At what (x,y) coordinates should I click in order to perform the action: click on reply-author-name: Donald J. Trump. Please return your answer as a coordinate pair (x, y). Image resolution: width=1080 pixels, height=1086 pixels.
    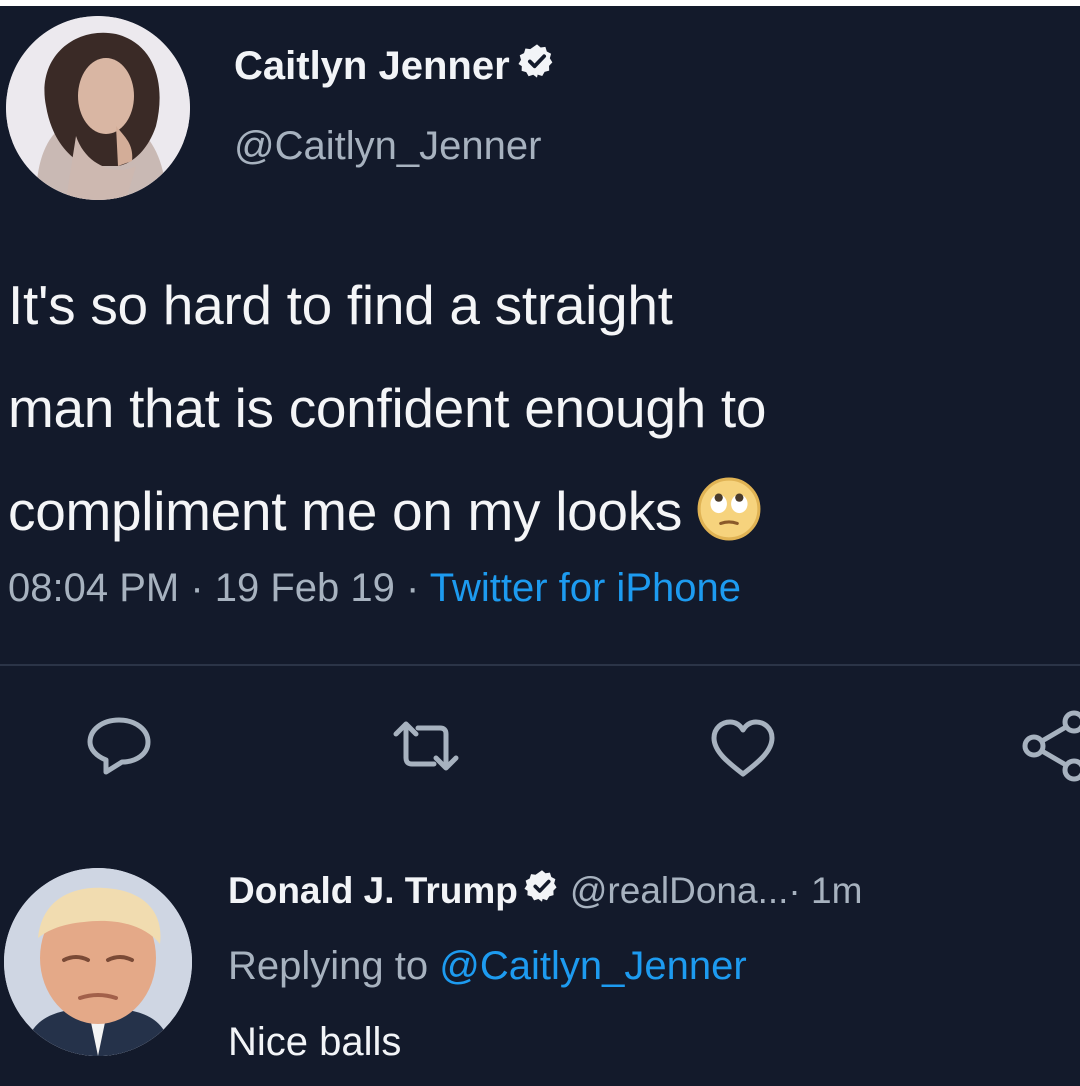
    Looking at the image, I should click on (373, 891).